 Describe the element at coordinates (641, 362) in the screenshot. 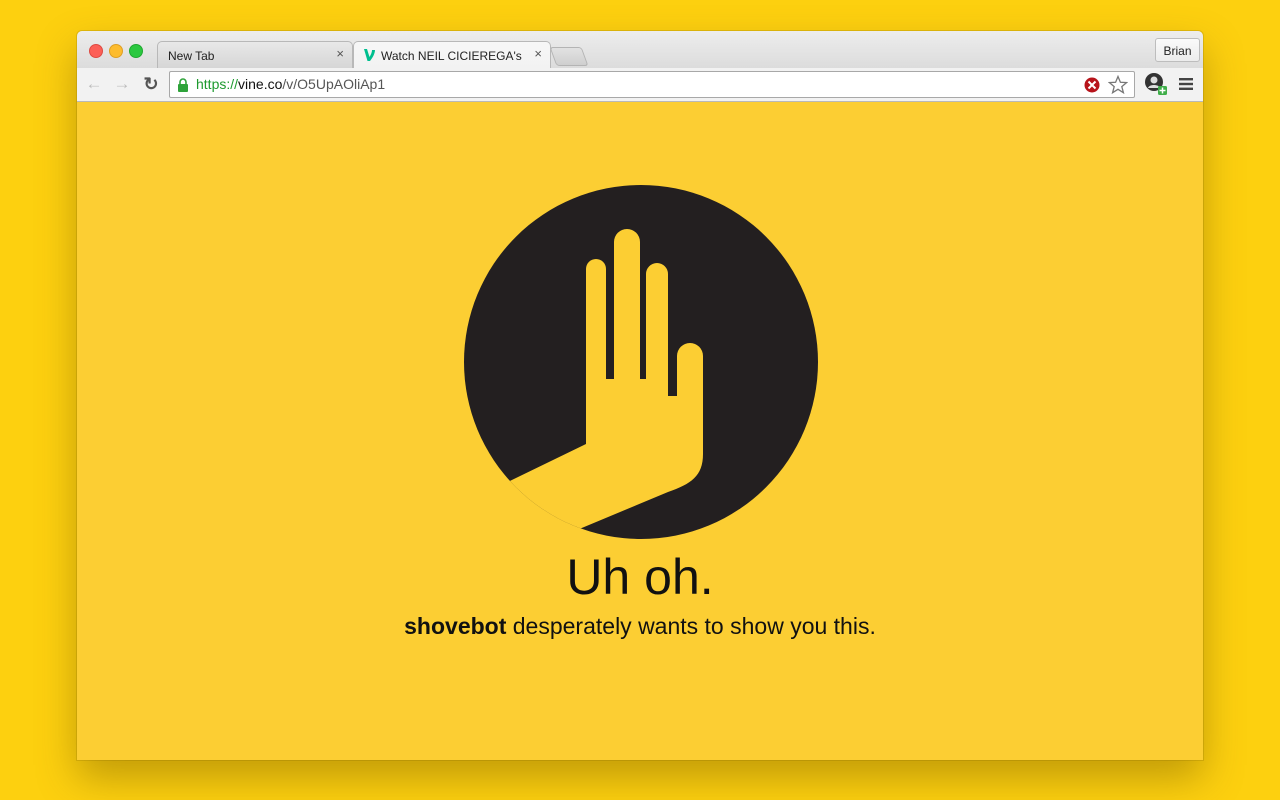

I see `stop-hand-icon` at that location.